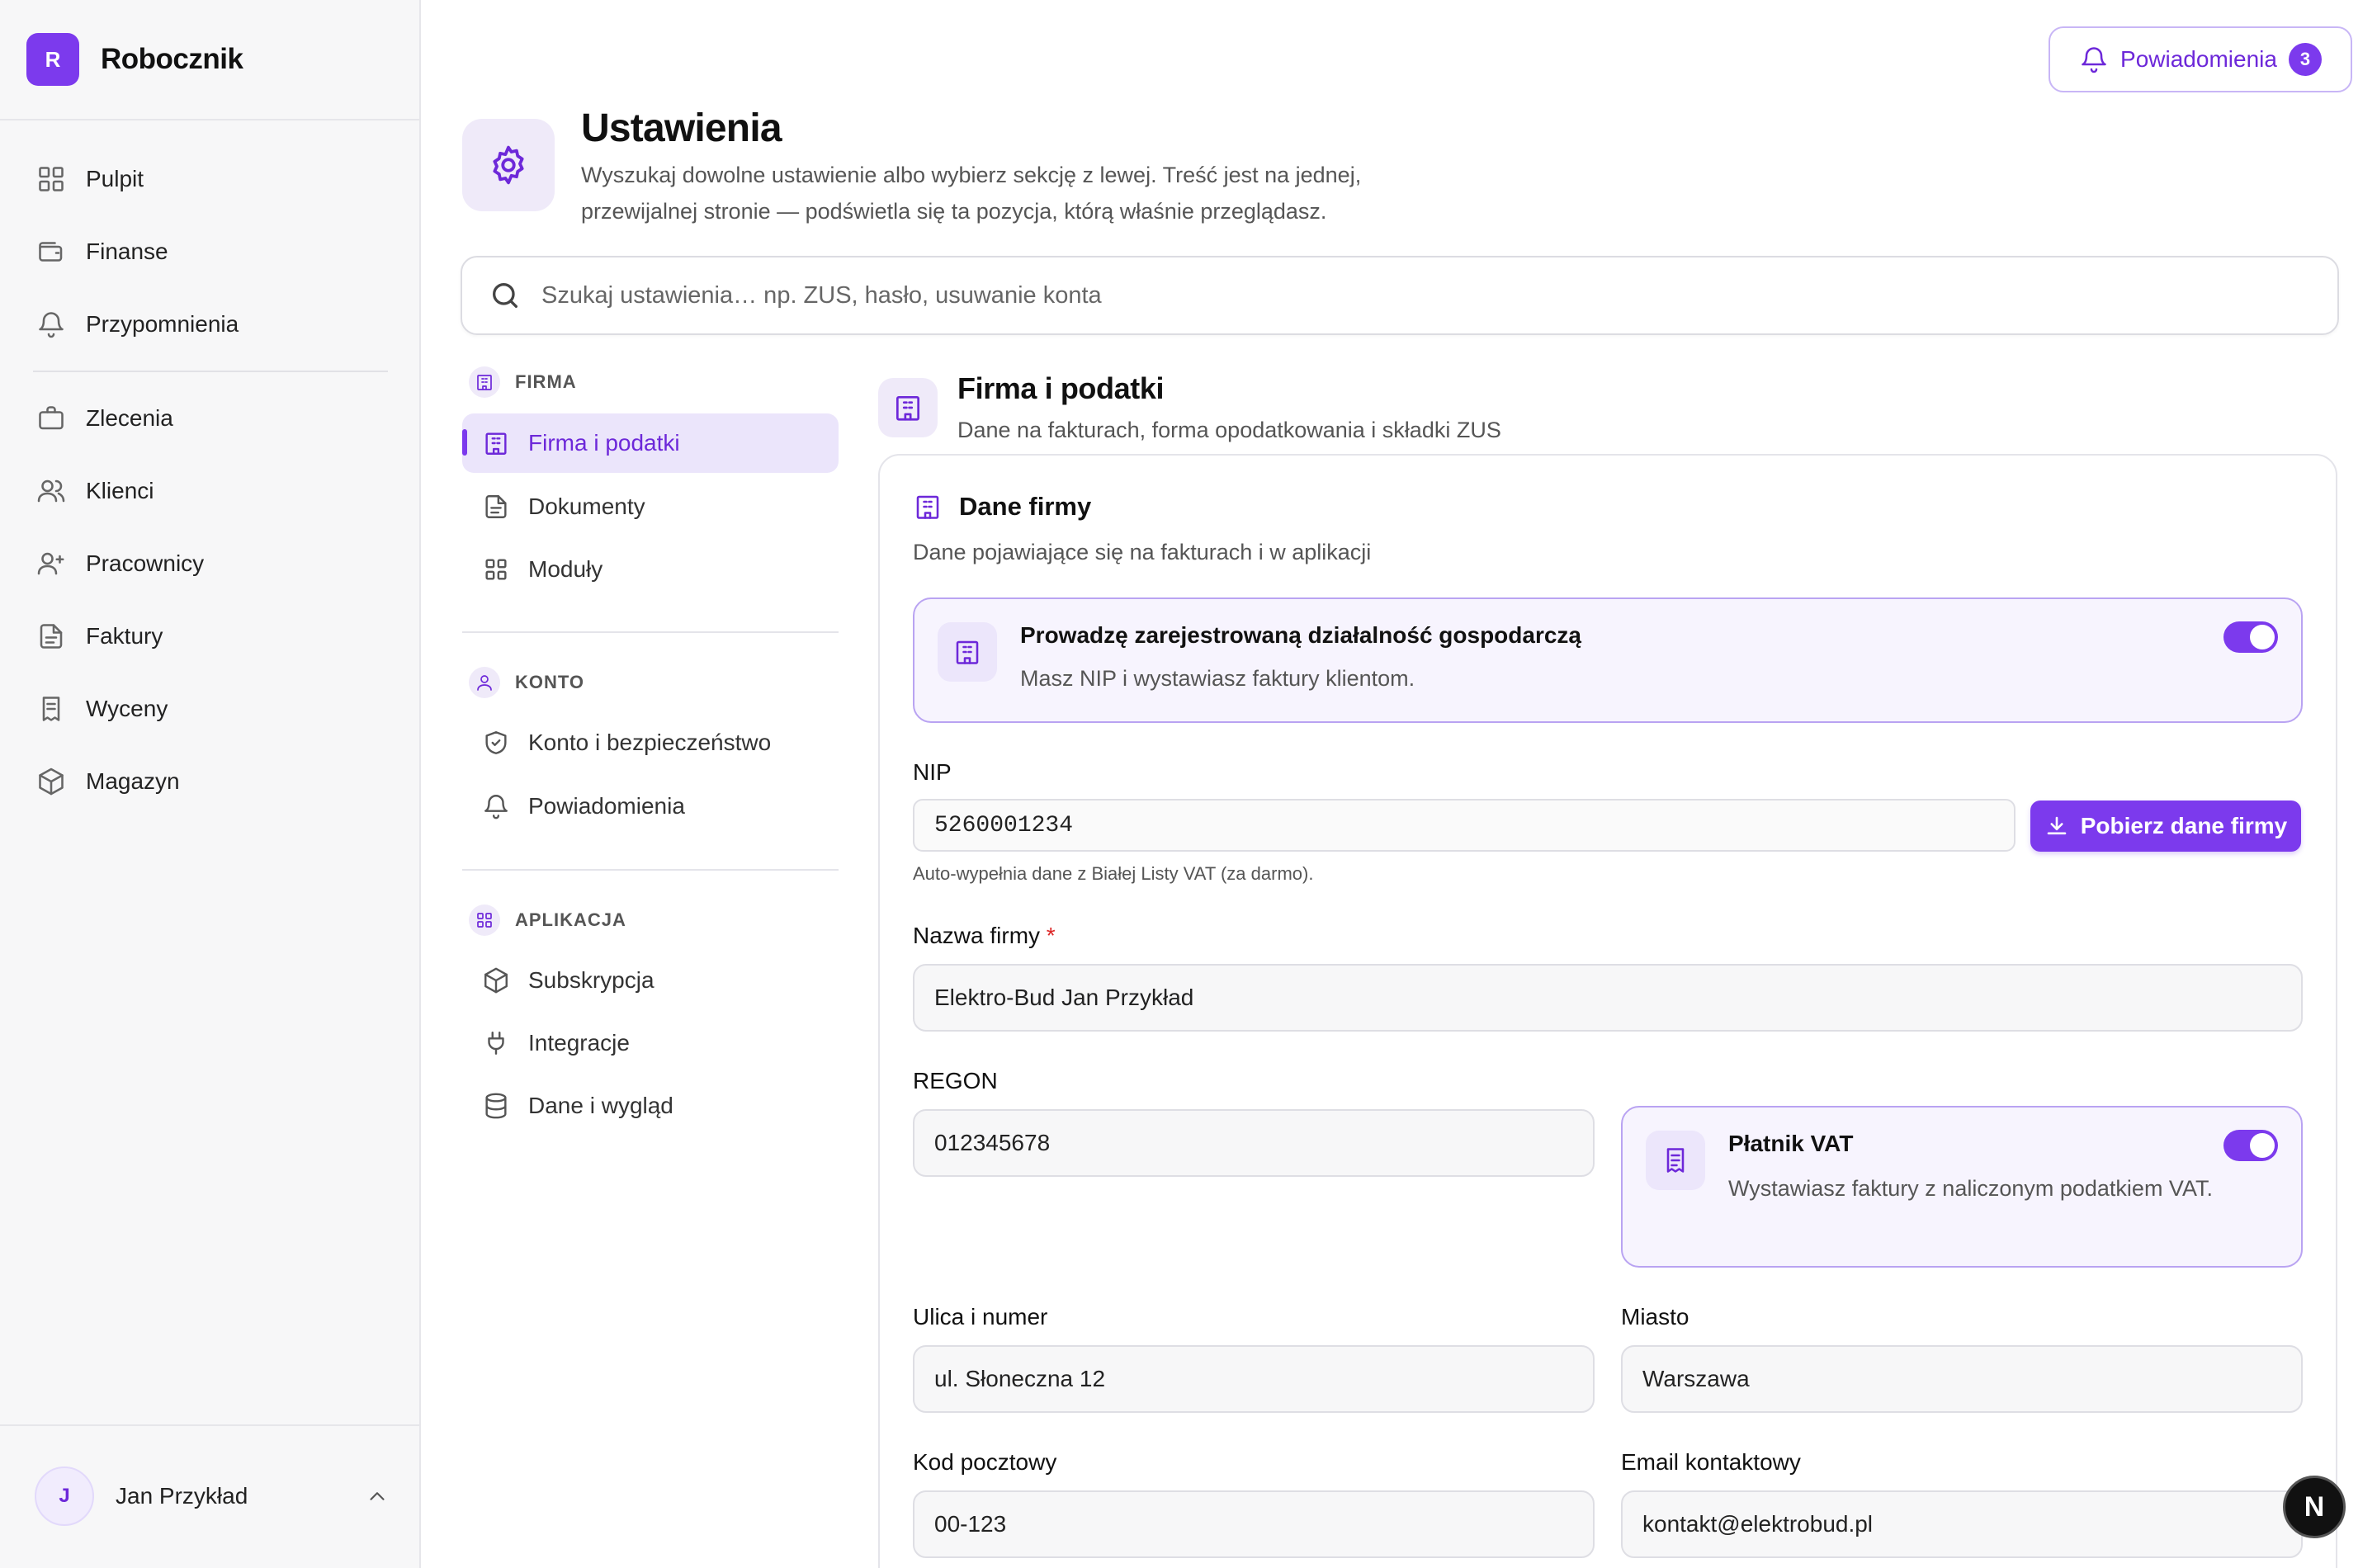 The image size is (2377, 1568). What do you see at coordinates (546, 381) in the screenshot?
I see `settings-section-heading: FIRMA` at bounding box center [546, 381].